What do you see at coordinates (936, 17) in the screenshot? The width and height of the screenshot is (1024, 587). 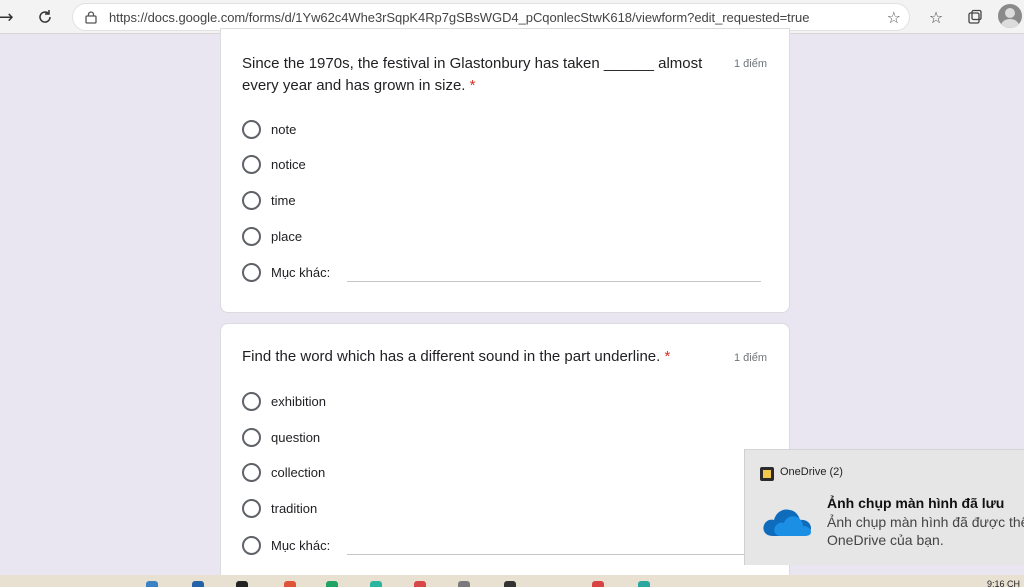 I see `favorites-icon: ☆` at bounding box center [936, 17].